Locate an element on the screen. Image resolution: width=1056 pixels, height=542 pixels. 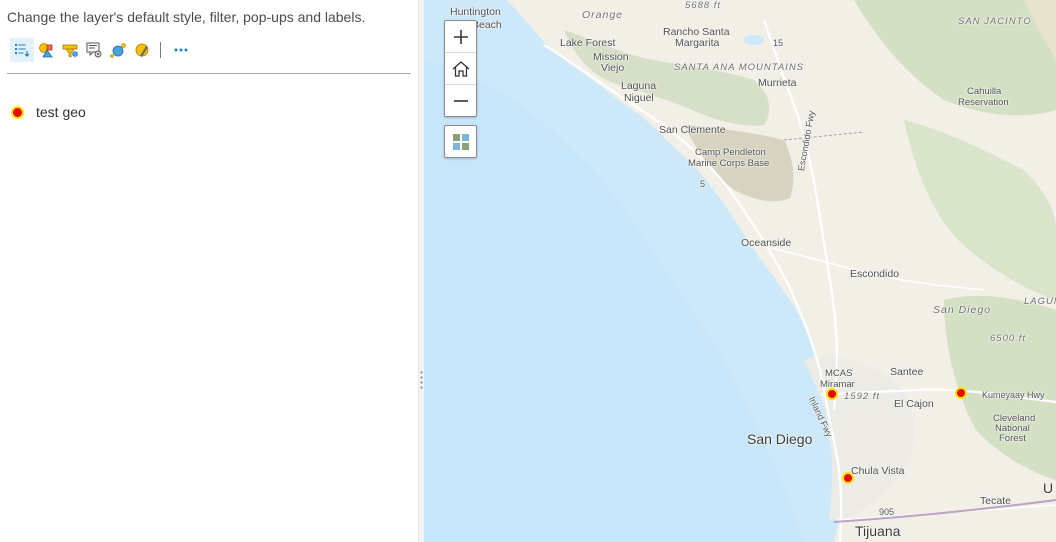
toolbar-divider is located at coordinates (160, 50).